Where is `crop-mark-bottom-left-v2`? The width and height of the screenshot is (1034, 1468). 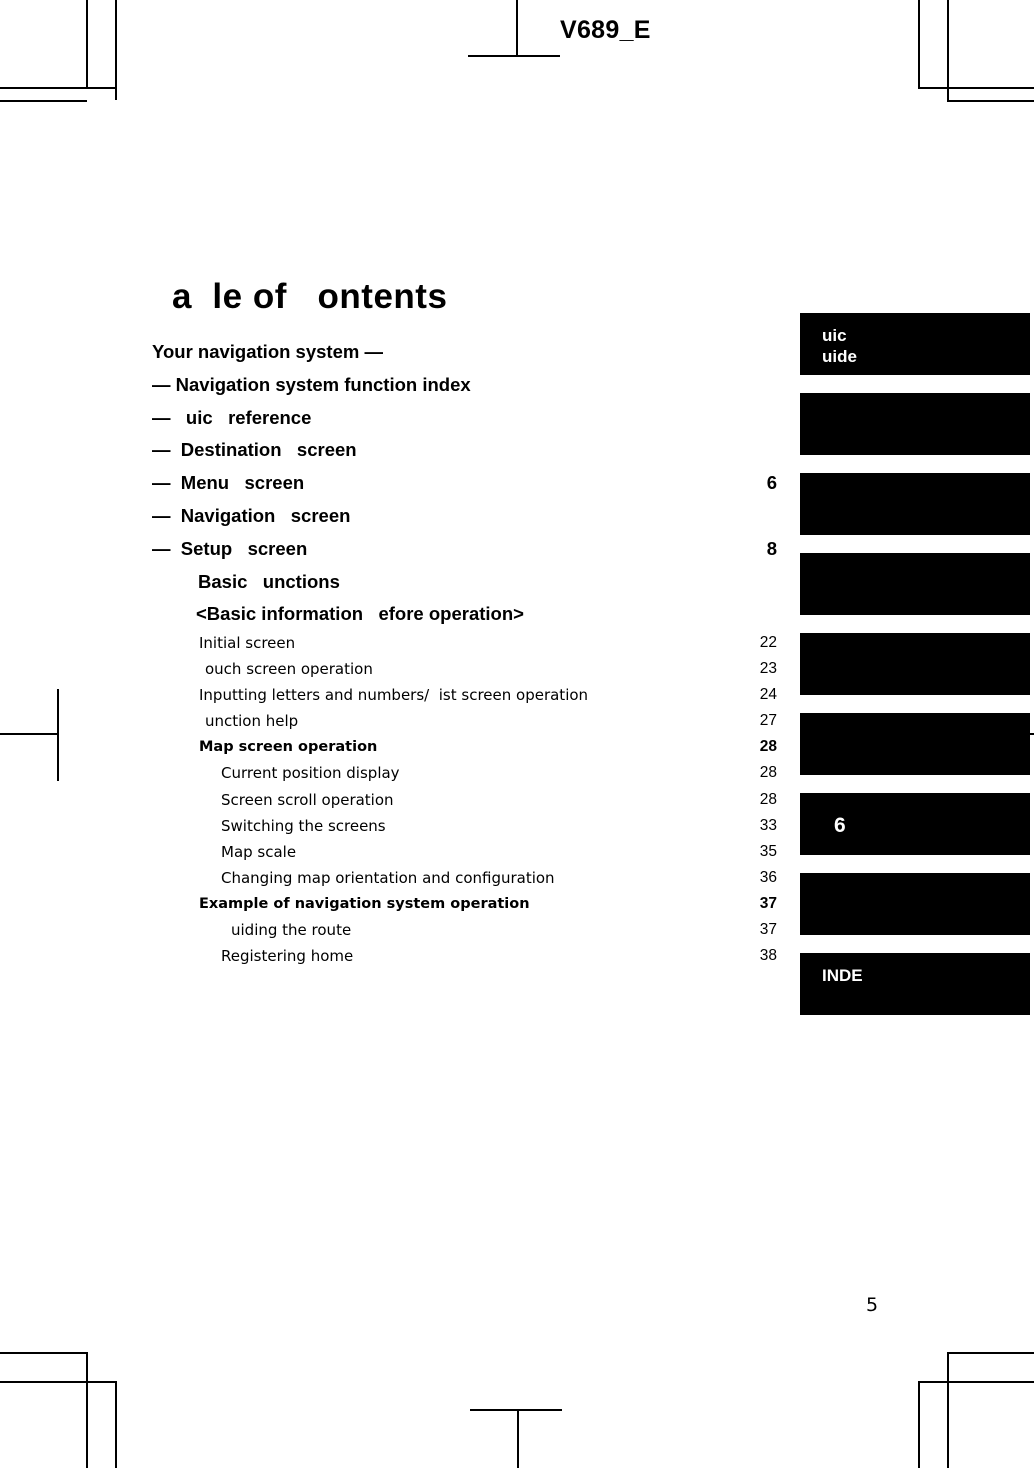
crop-mark-bottom-left-v2 is located at coordinates (116, 1424).